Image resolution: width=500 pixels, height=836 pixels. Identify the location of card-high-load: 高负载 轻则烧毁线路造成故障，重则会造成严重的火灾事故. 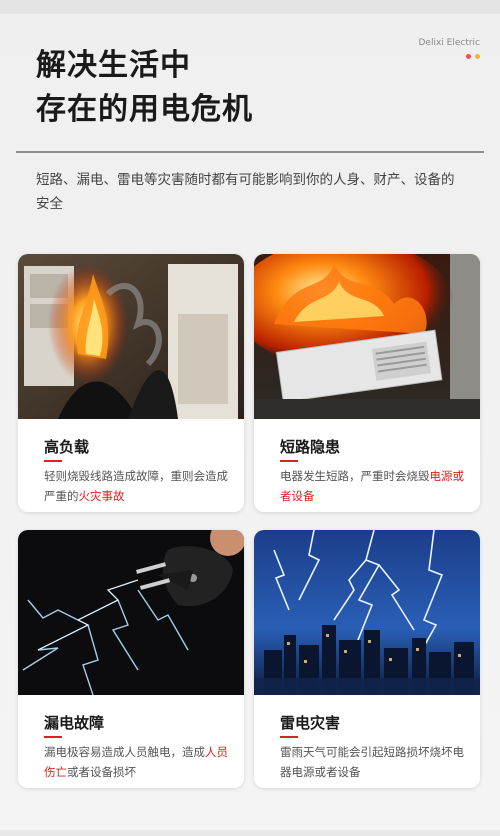
(131, 383).